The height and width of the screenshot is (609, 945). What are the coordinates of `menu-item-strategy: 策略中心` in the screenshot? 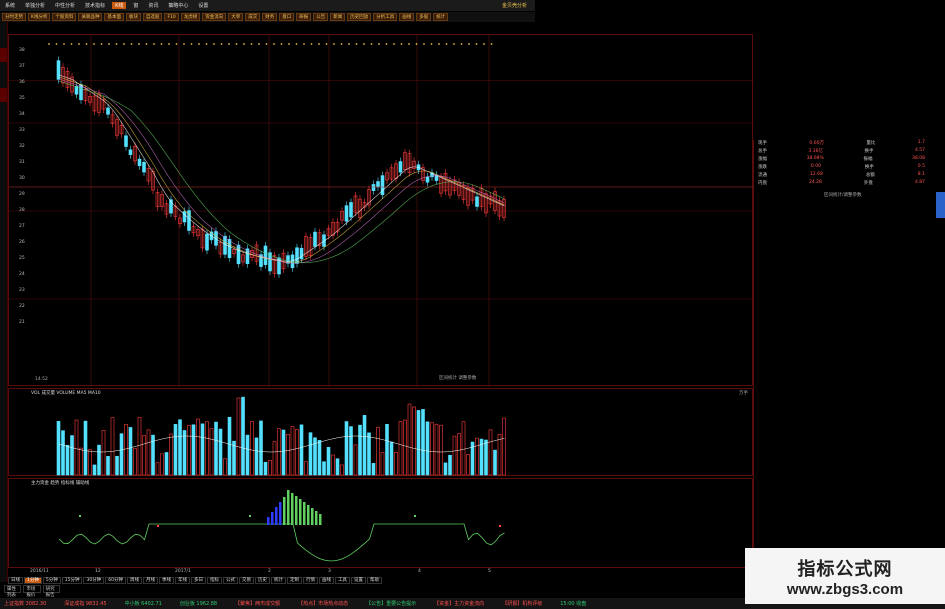 It's located at (178, 5).